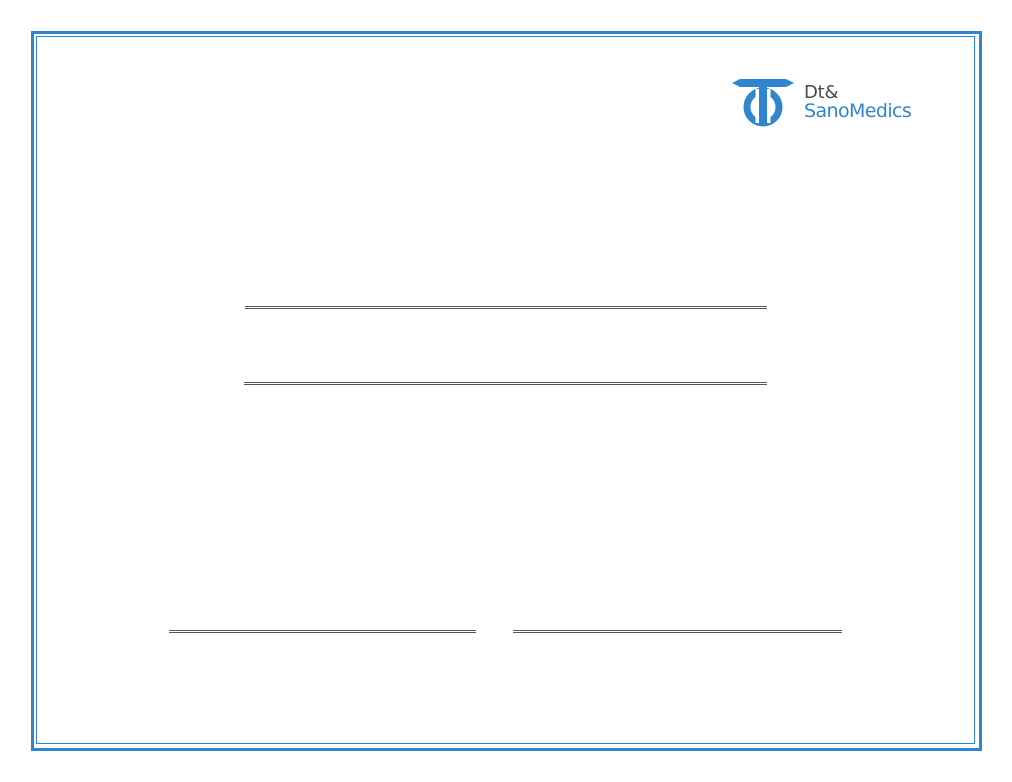  What do you see at coordinates (506, 307) in the screenshot?
I see `title-underline` at bounding box center [506, 307].